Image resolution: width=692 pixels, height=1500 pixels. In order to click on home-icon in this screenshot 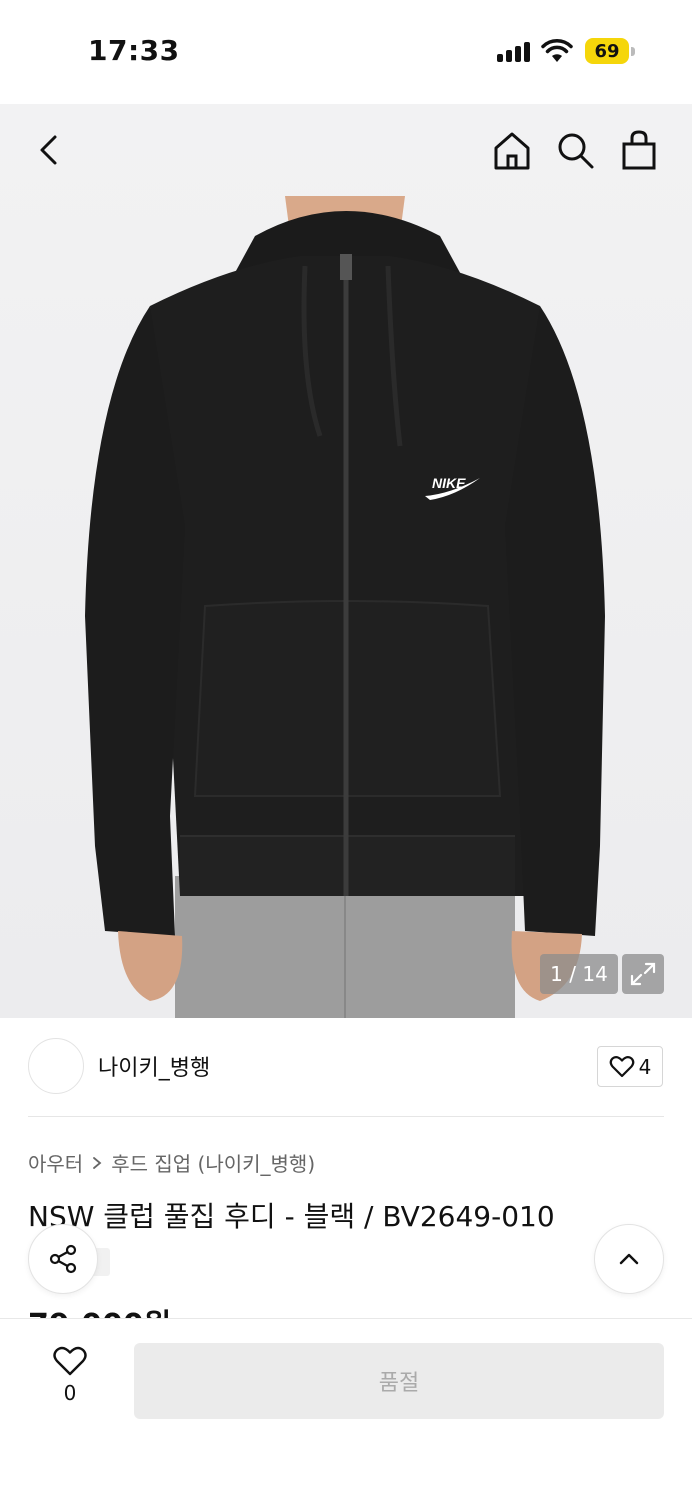, I will do `click(512, 150)`.